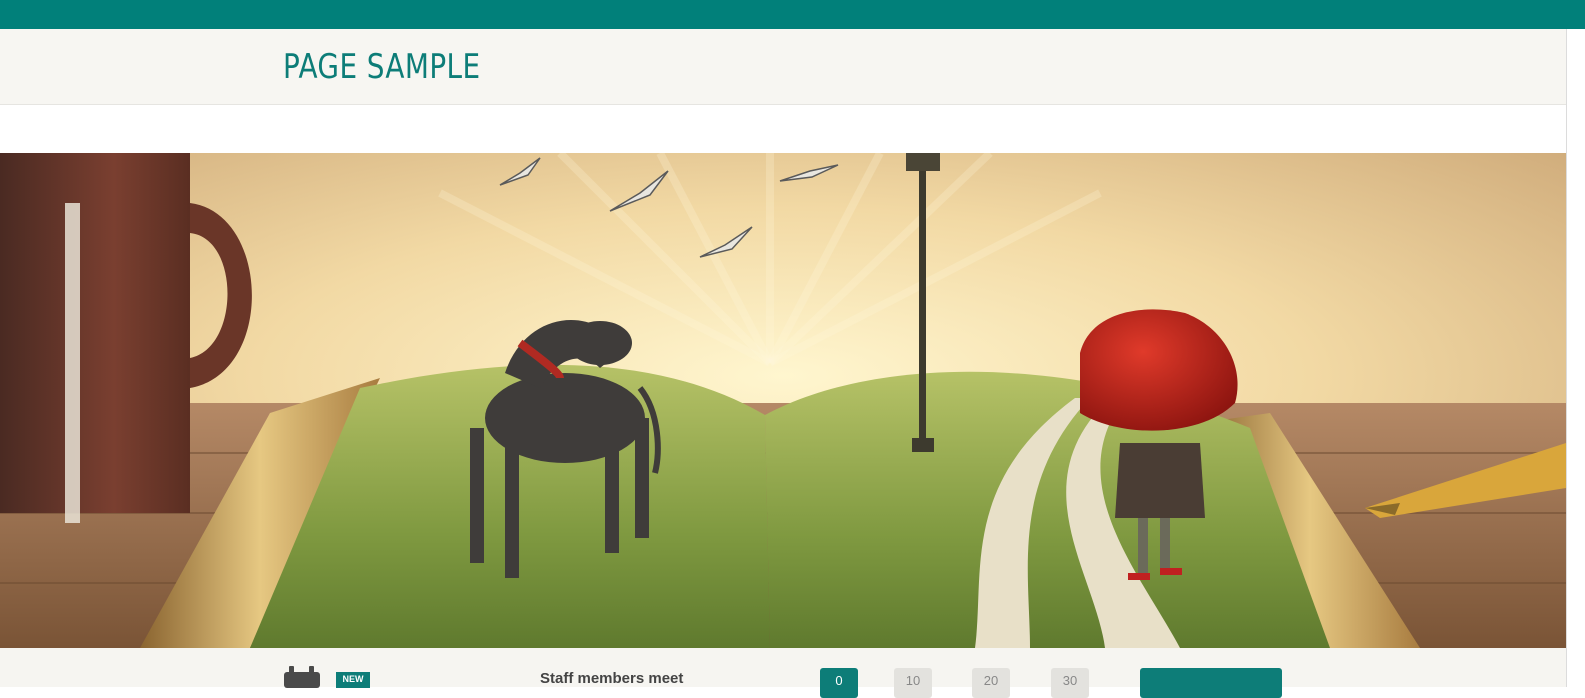 This screenshot has height=698, width=1585. I want to click on page-scrollbar, so click(1575, 358).